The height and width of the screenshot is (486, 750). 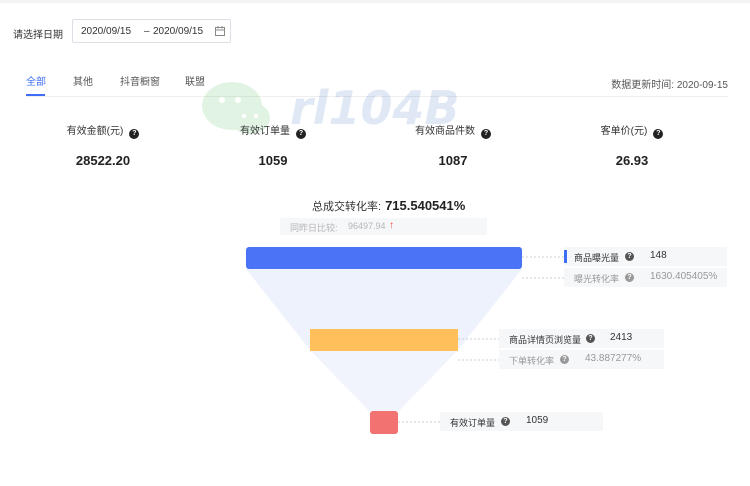 I want to click on stage-value: 148, so click(x=658, y=255).